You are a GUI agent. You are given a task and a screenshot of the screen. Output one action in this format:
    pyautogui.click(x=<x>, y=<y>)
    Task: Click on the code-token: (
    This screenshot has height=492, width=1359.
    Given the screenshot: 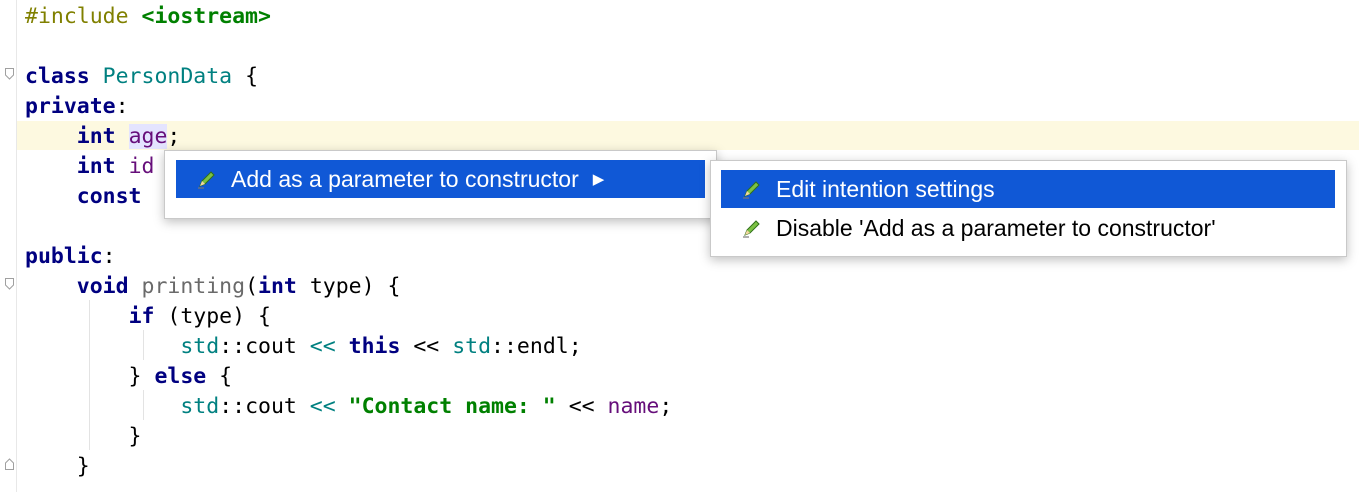 What is the action you would take?
    pyautogui.click(x=252, y=286)
    